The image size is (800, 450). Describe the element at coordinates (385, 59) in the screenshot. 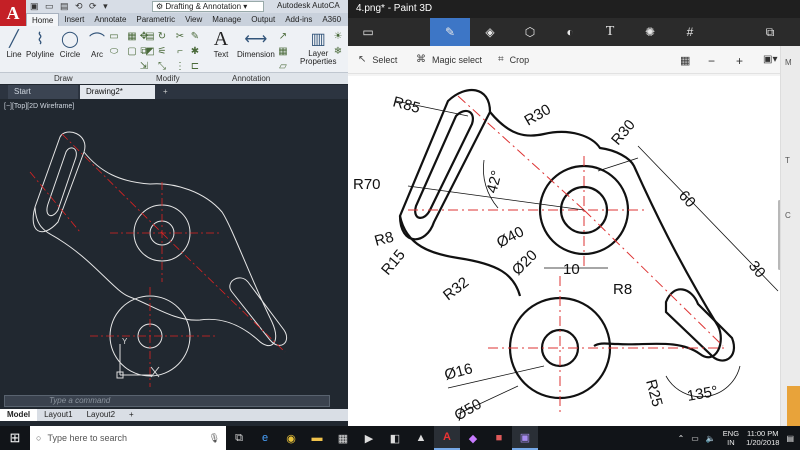

I see `select-label: Select` at that location.